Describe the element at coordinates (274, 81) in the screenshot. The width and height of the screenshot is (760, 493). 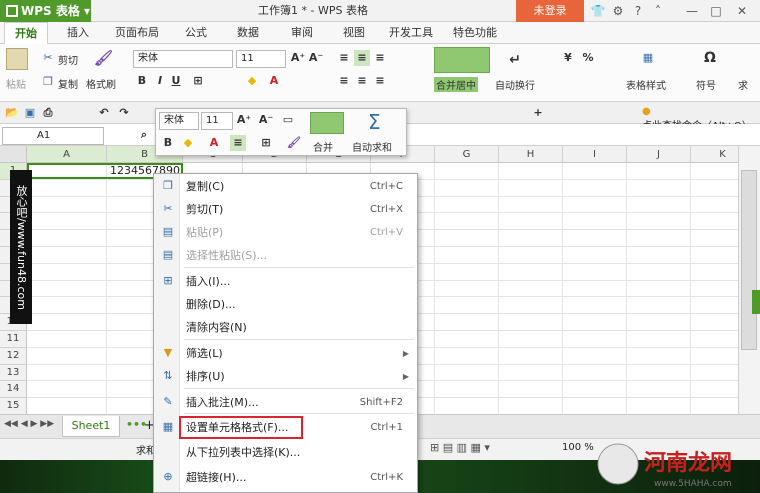
I see `font-color-icon: A` at that location.